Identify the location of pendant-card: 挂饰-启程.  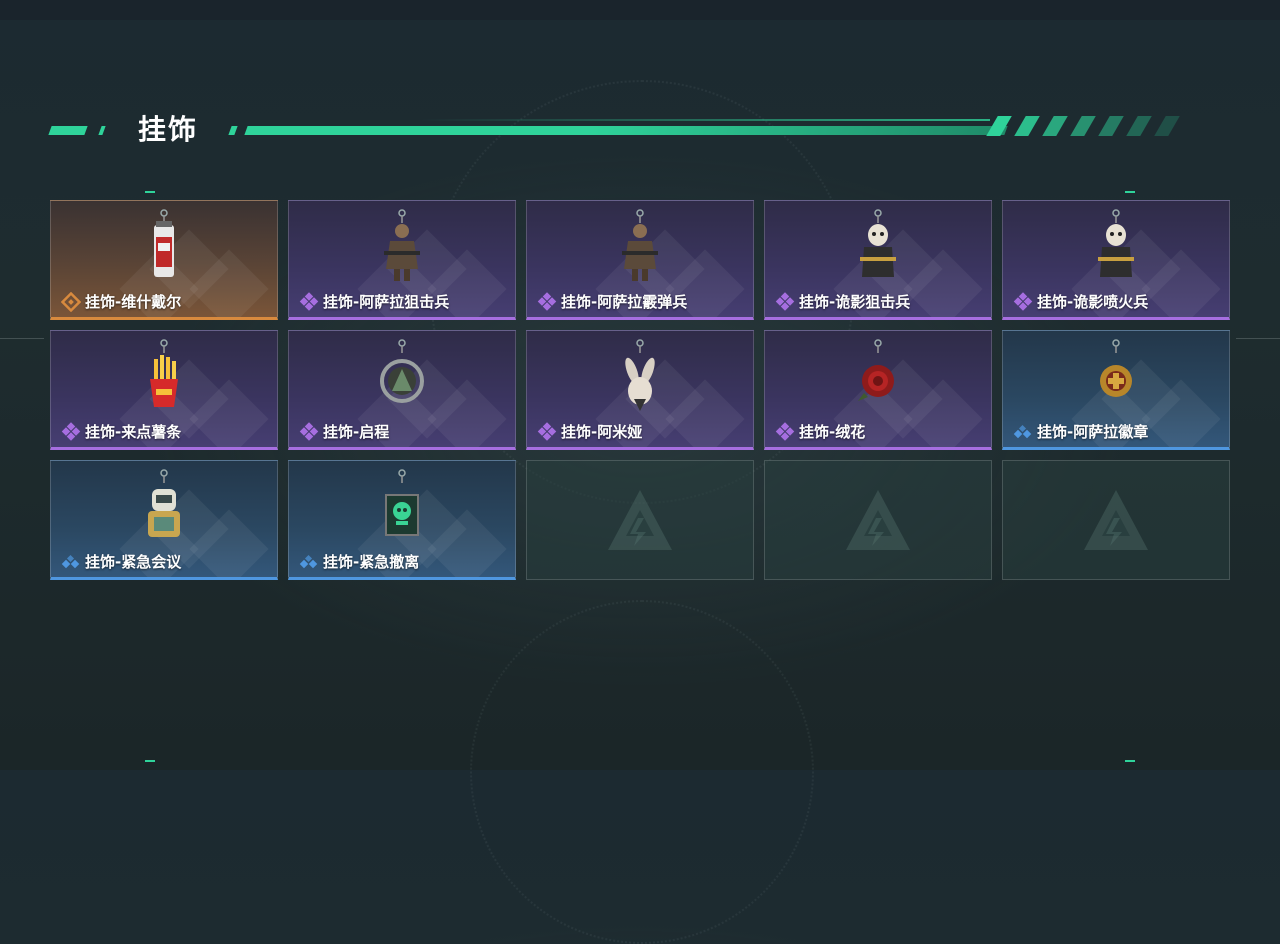
(402, 390).